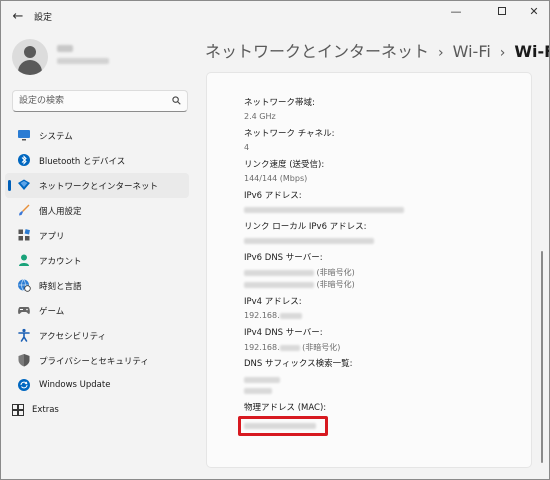 Image resolution: width=550 pixels, height=480 pixels. Describe the element at coordinates (24, 135) in the screenshot. I see `monitor-icon` at that location.